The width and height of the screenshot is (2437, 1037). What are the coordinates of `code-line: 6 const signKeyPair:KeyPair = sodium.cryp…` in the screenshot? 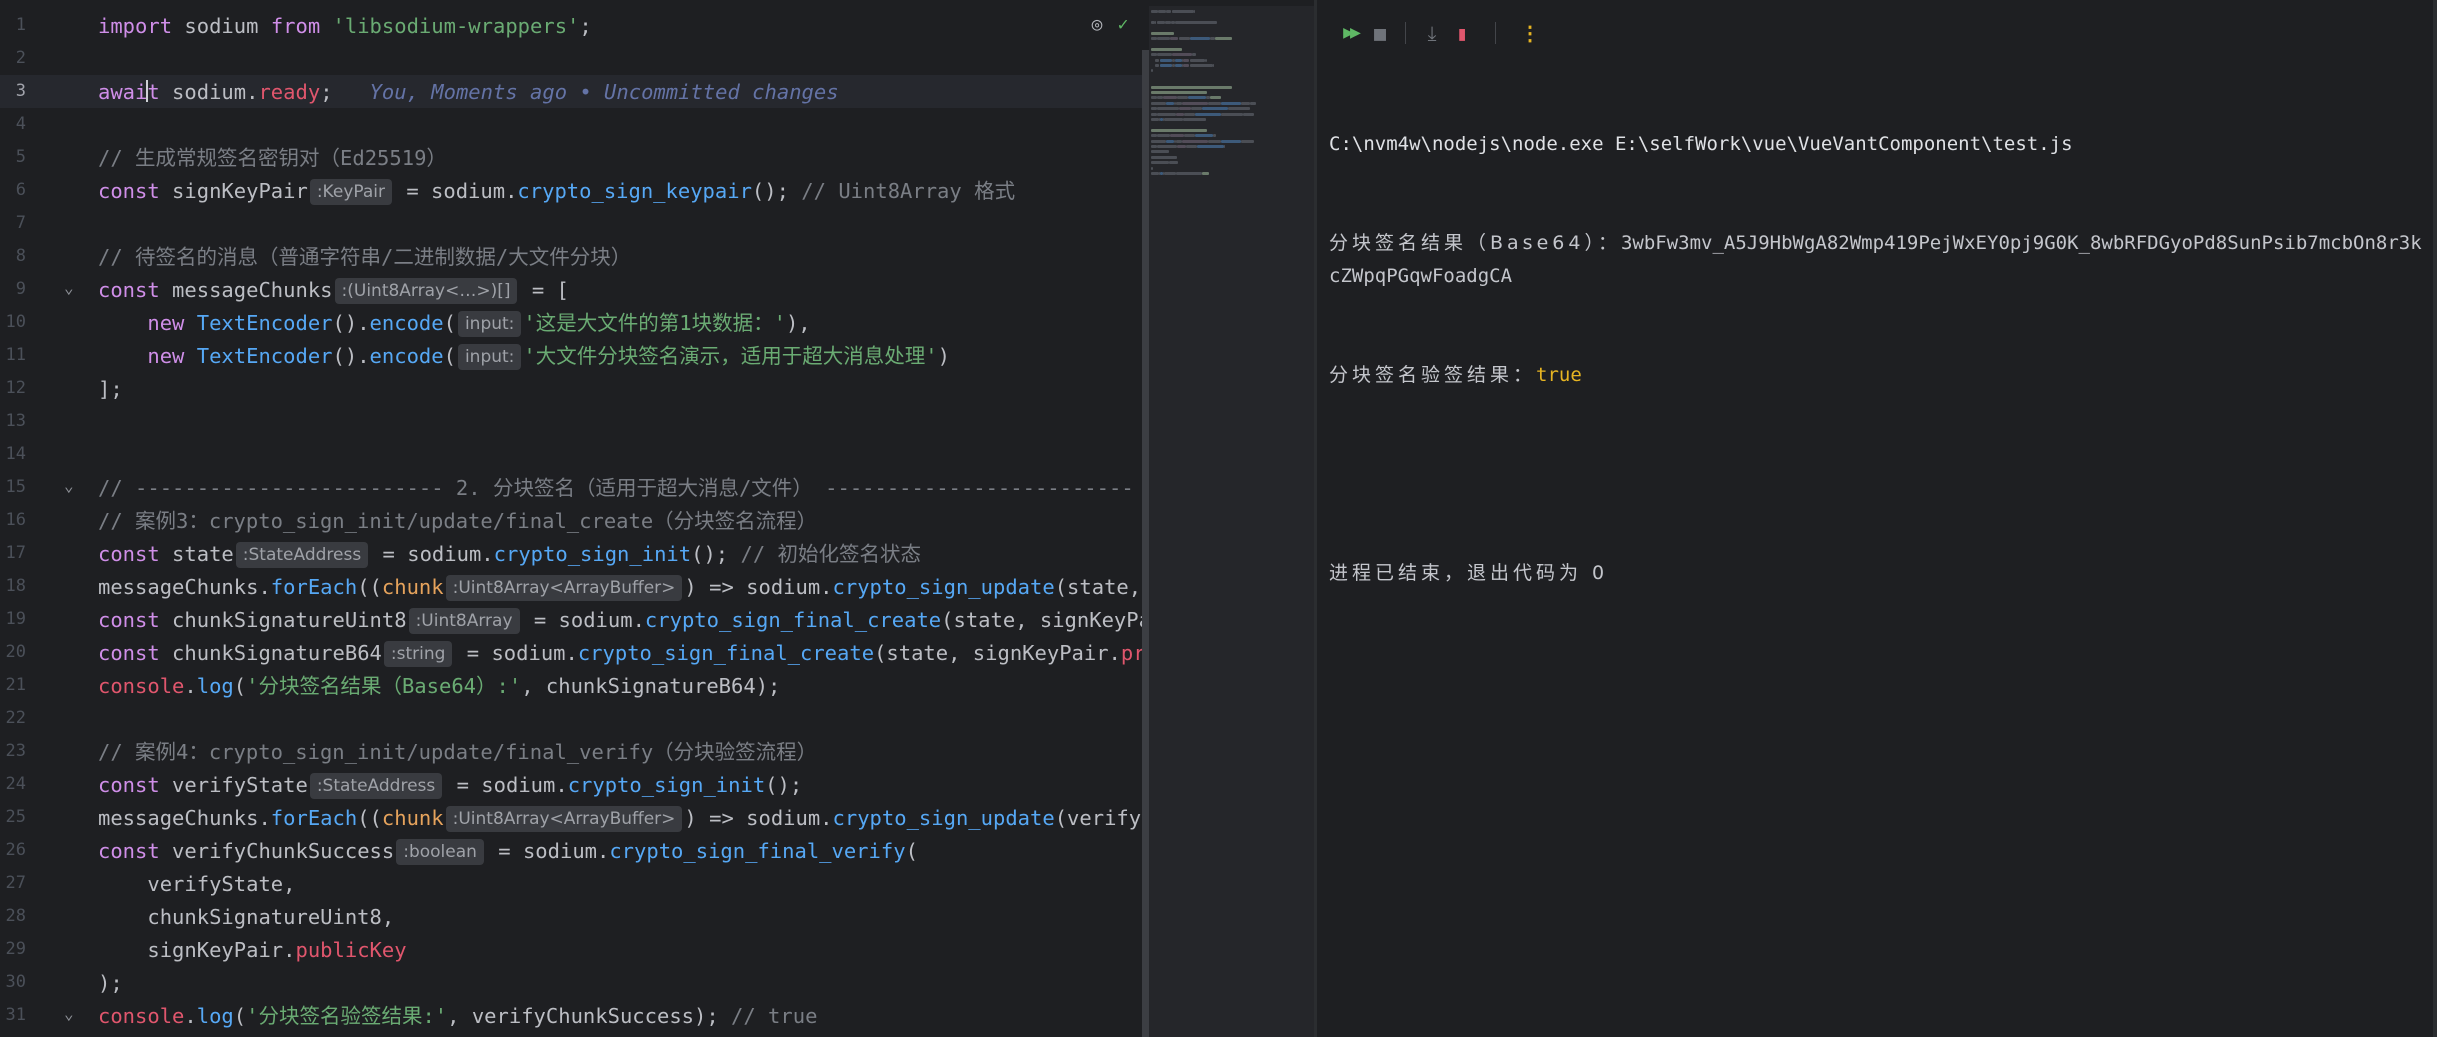 It's located at (573, 190).